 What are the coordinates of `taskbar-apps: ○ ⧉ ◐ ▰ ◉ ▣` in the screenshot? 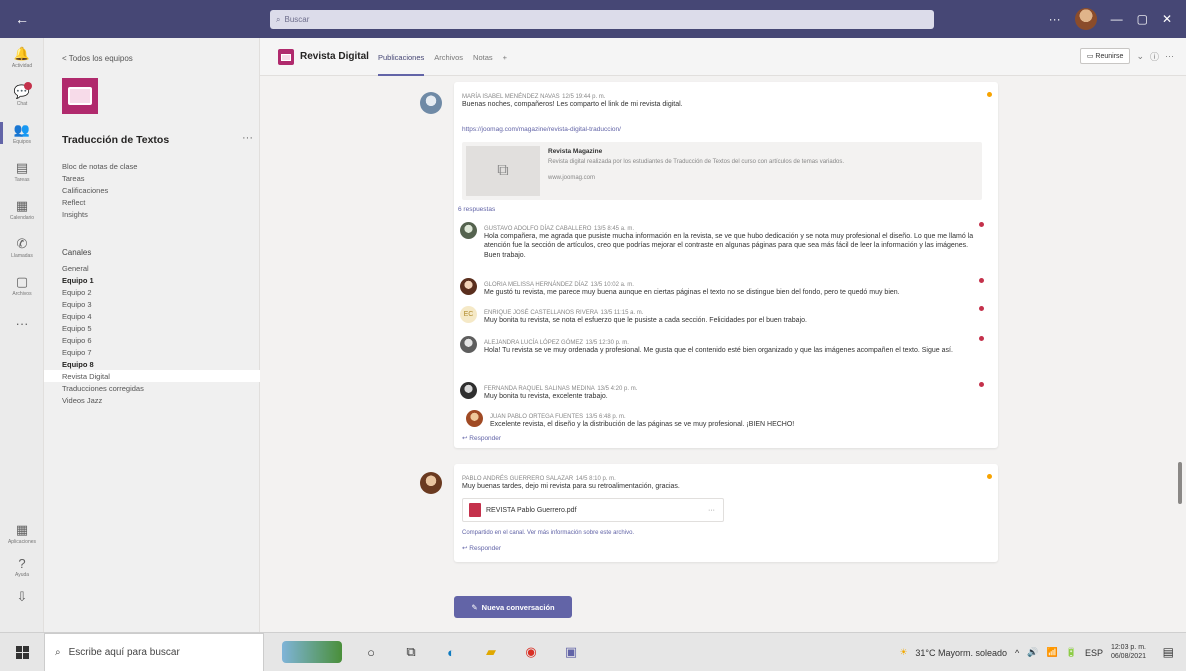 It's located at (432, 652).